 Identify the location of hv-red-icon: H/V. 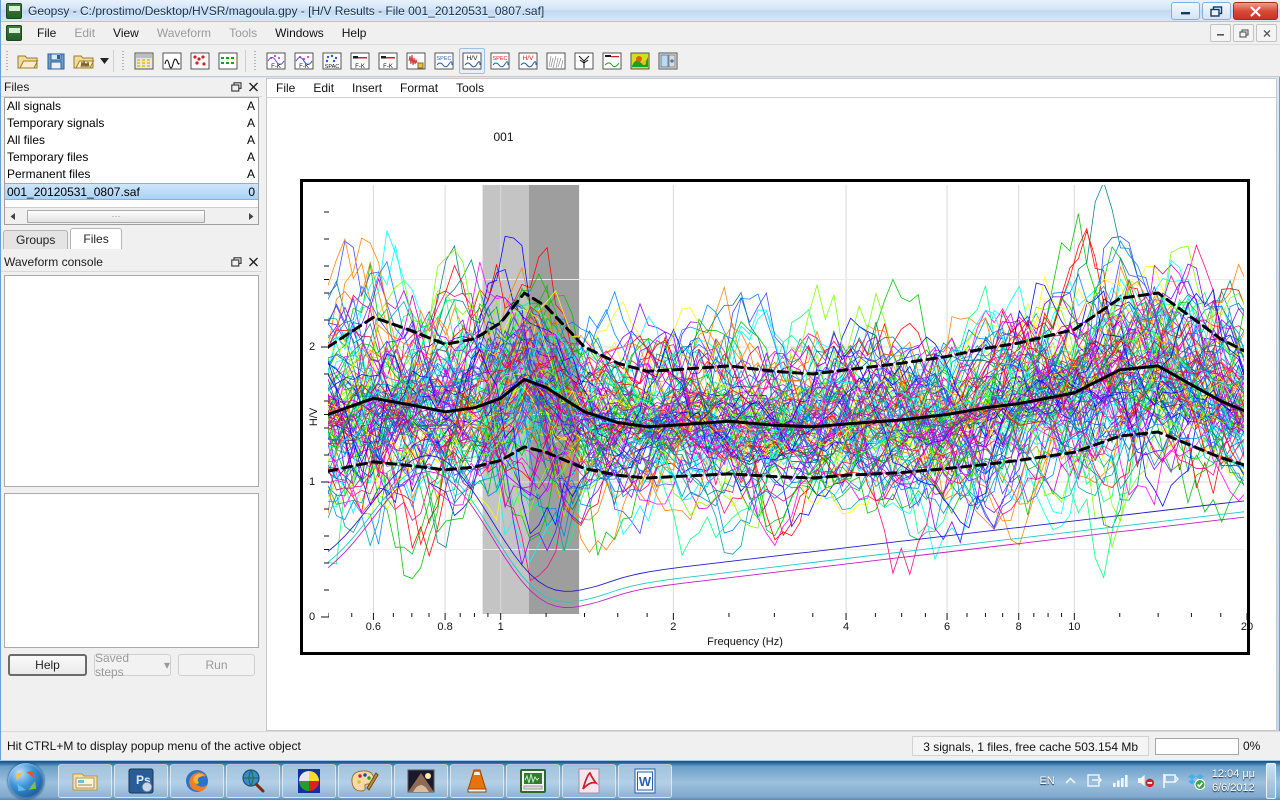
(528, 61).